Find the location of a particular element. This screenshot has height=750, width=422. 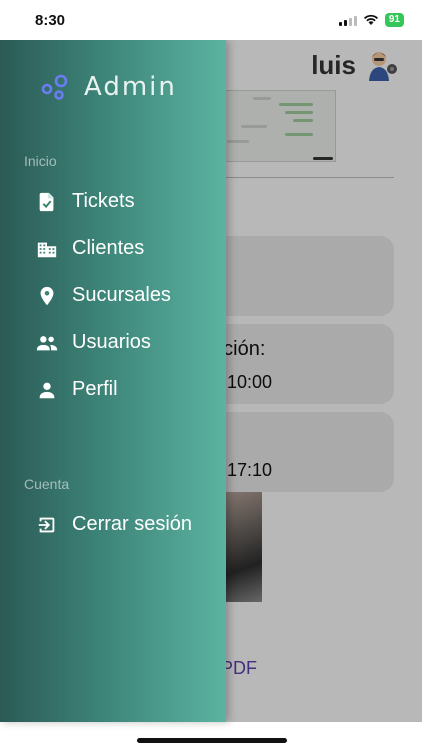

logout-button: Cerrar sesión is located at coordinates (114, 524).